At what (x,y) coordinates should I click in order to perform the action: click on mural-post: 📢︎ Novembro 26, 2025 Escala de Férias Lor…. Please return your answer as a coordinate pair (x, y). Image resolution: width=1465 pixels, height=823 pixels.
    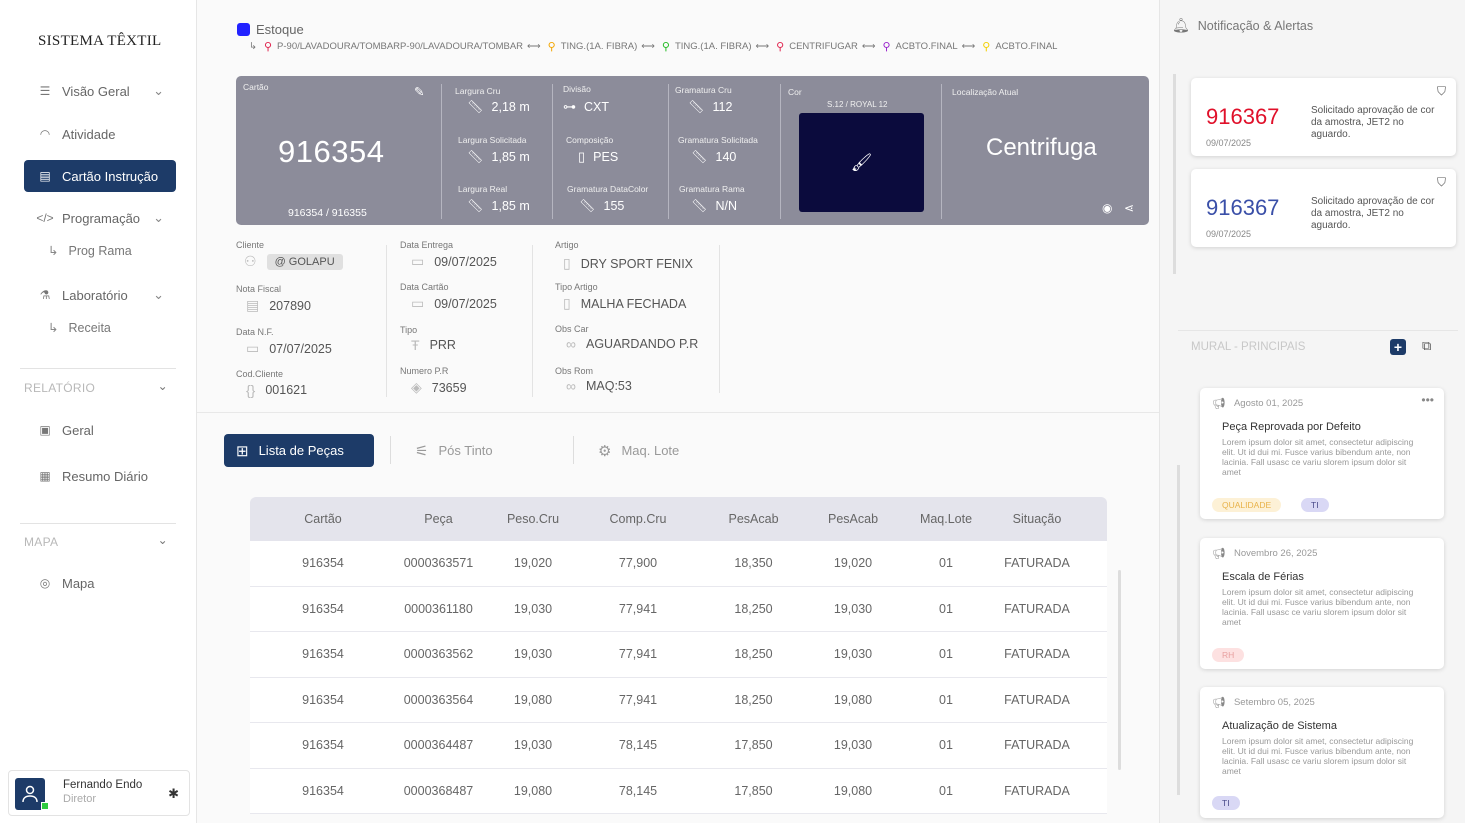
    Looking at the image, I should click on (1322, 603).